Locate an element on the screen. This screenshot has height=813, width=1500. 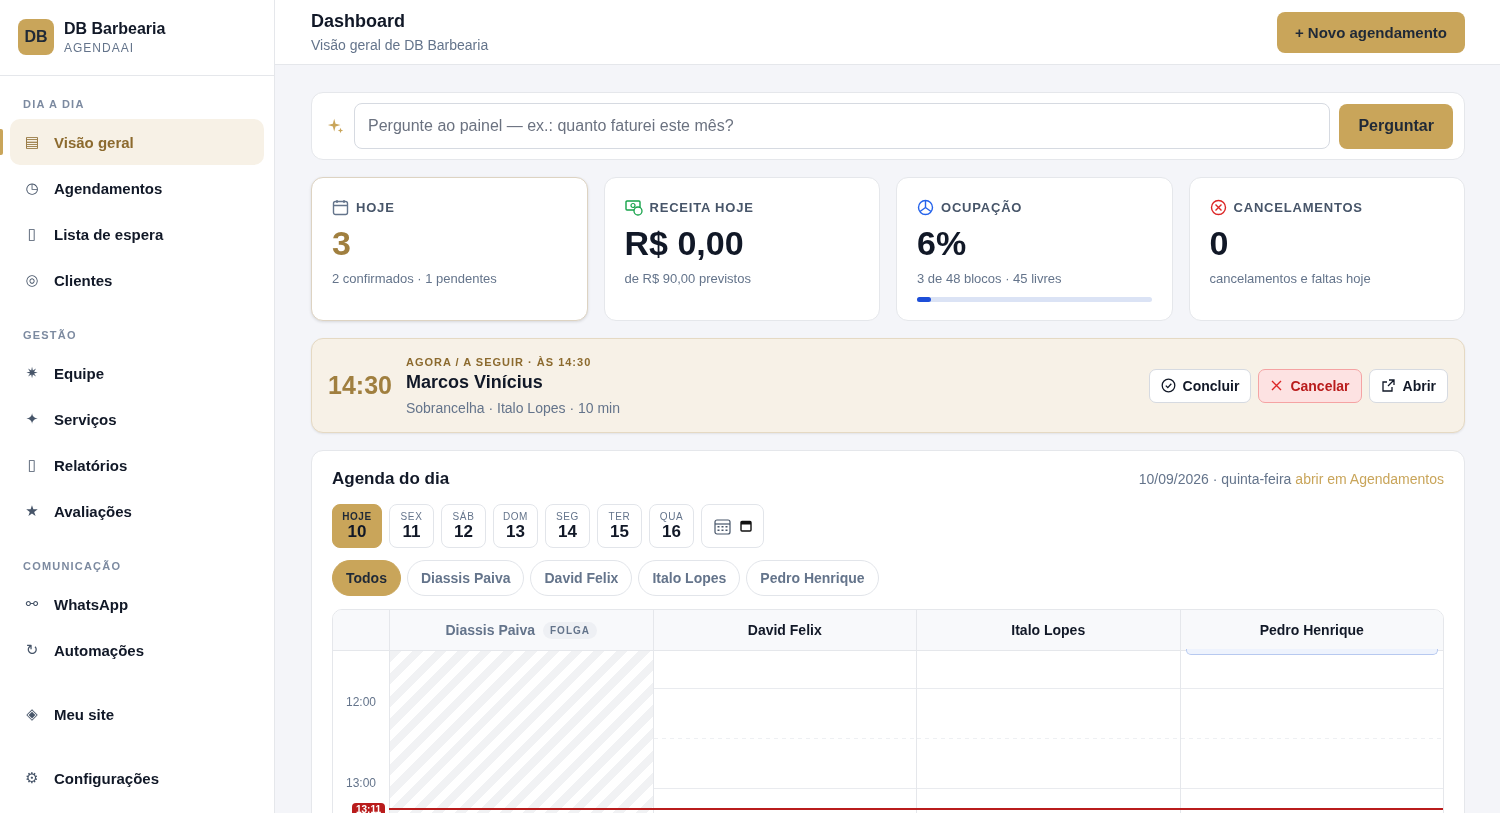
nav-icon: ✦ is located at coordinates (32, 419).